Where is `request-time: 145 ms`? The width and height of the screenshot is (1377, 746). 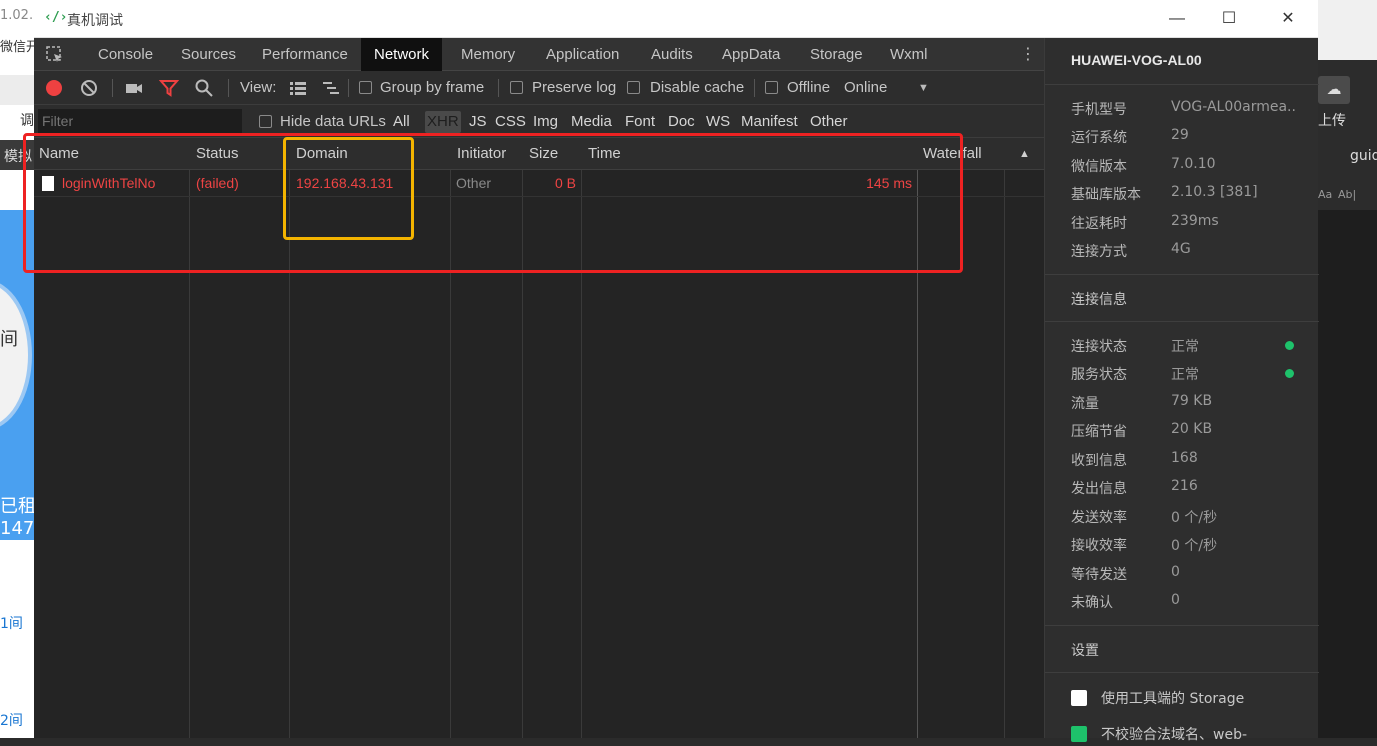
request-time: 145 ms is located at coordinates (889, 183).